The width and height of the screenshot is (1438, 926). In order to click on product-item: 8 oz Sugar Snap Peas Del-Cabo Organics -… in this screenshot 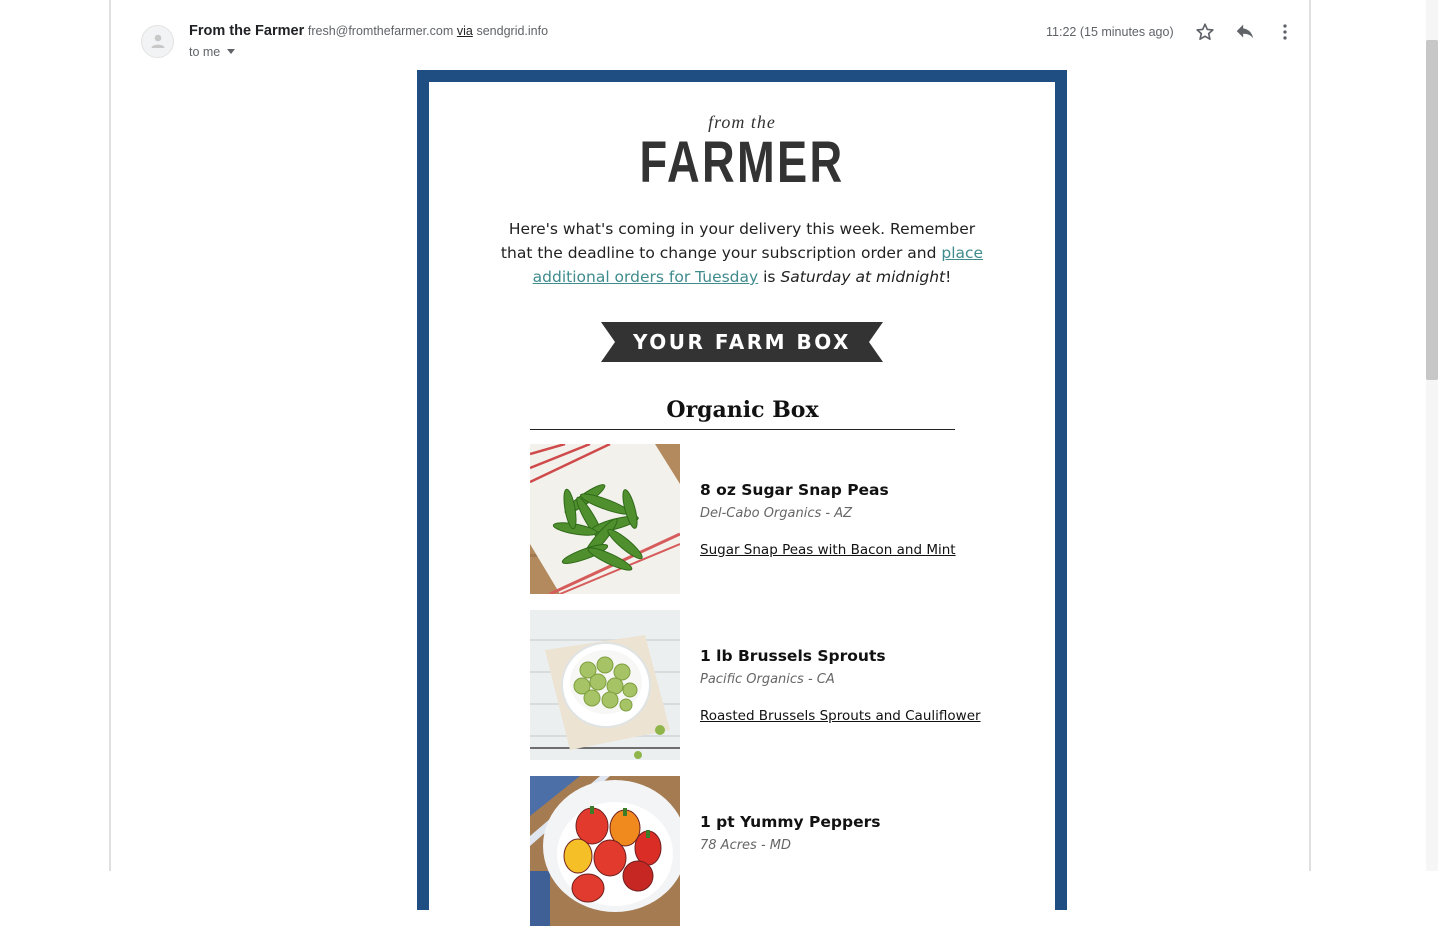, I will do `click(755, 519)`.